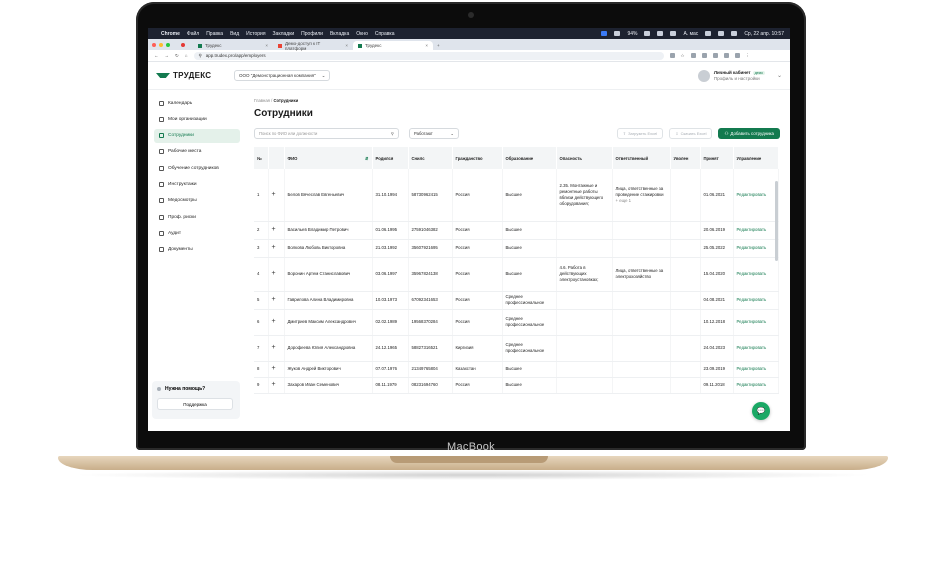 This screenshot has width=946, height=573. What do you see at coordinates (193, 34) in the screenshot?
I see `menu-file: Файл` at bounding box center [193, 34].